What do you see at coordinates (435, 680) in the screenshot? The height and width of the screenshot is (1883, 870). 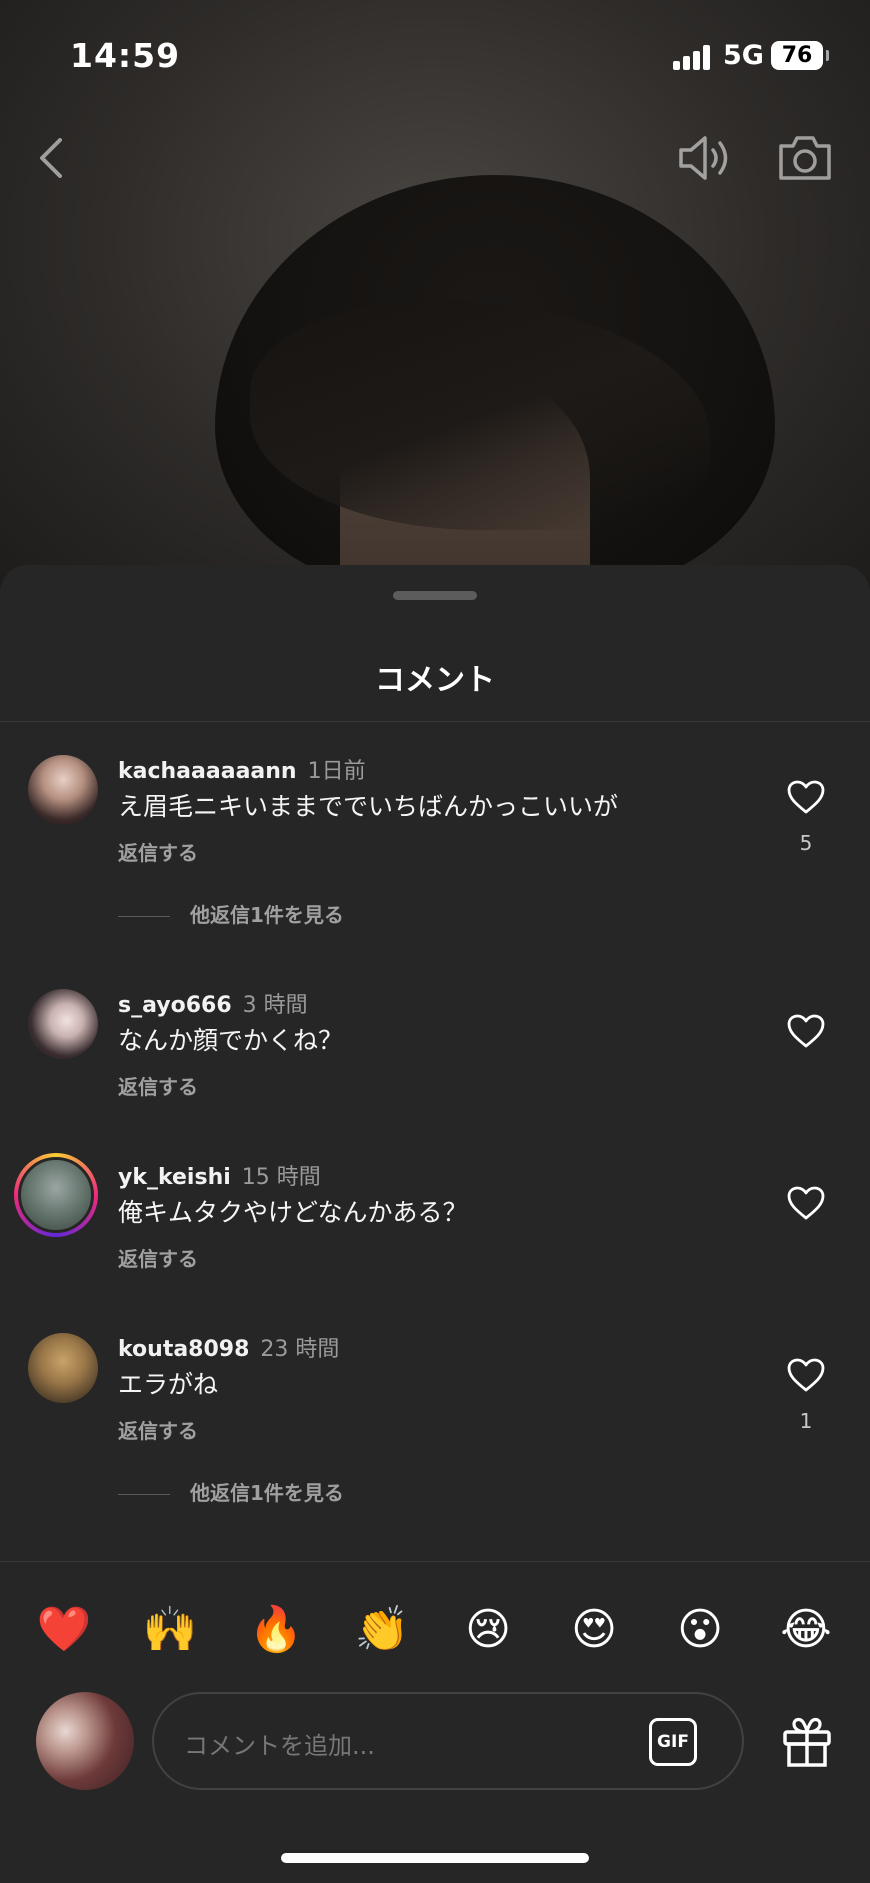 I see `sheet-title: コメント` at bounding box center [435, 680].